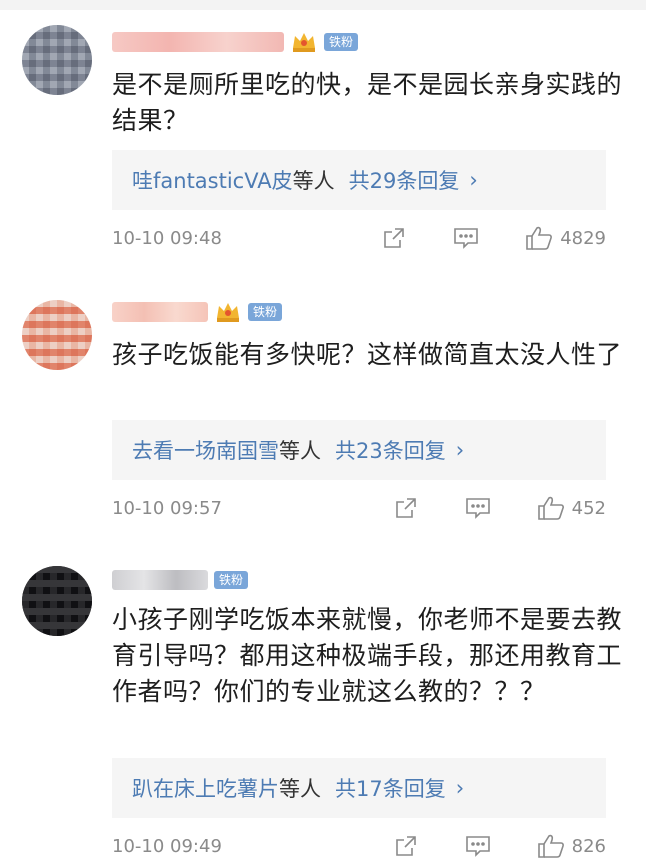  Describe the element at coordinates (493, 238) in the screenshot. I see `action-bar: 4829` at that location.